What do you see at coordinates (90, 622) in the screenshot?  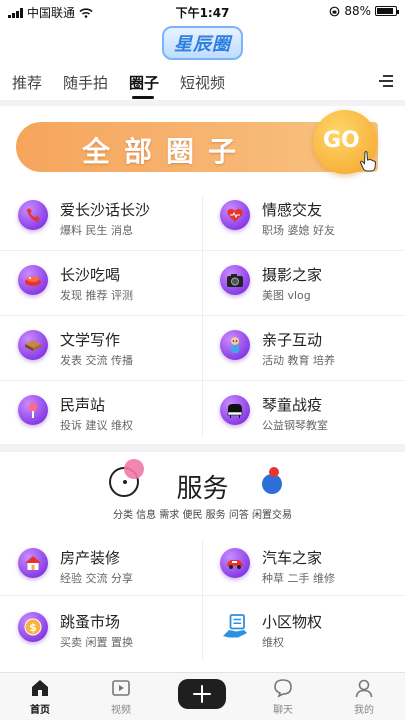 I see `service-title-text: 跳蚤市场` at bounding box center [90, 622].